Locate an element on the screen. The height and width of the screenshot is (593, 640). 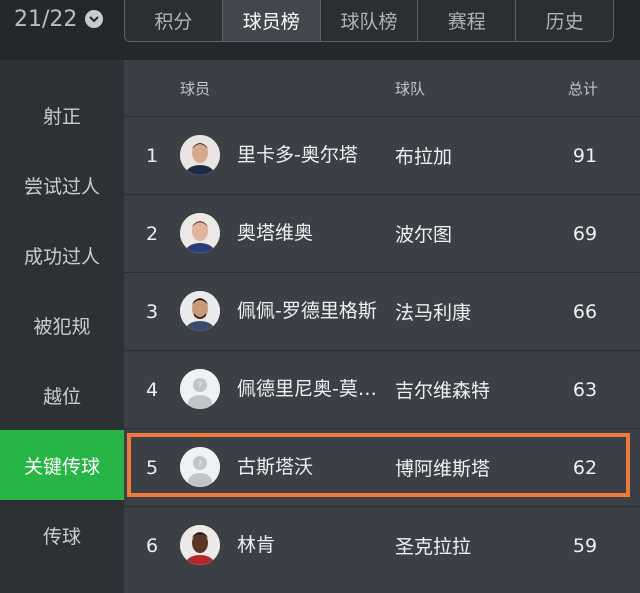
table-row: 1 里卡多-奥尔塔 布拉加 91 is located at coordinates (382, 155).